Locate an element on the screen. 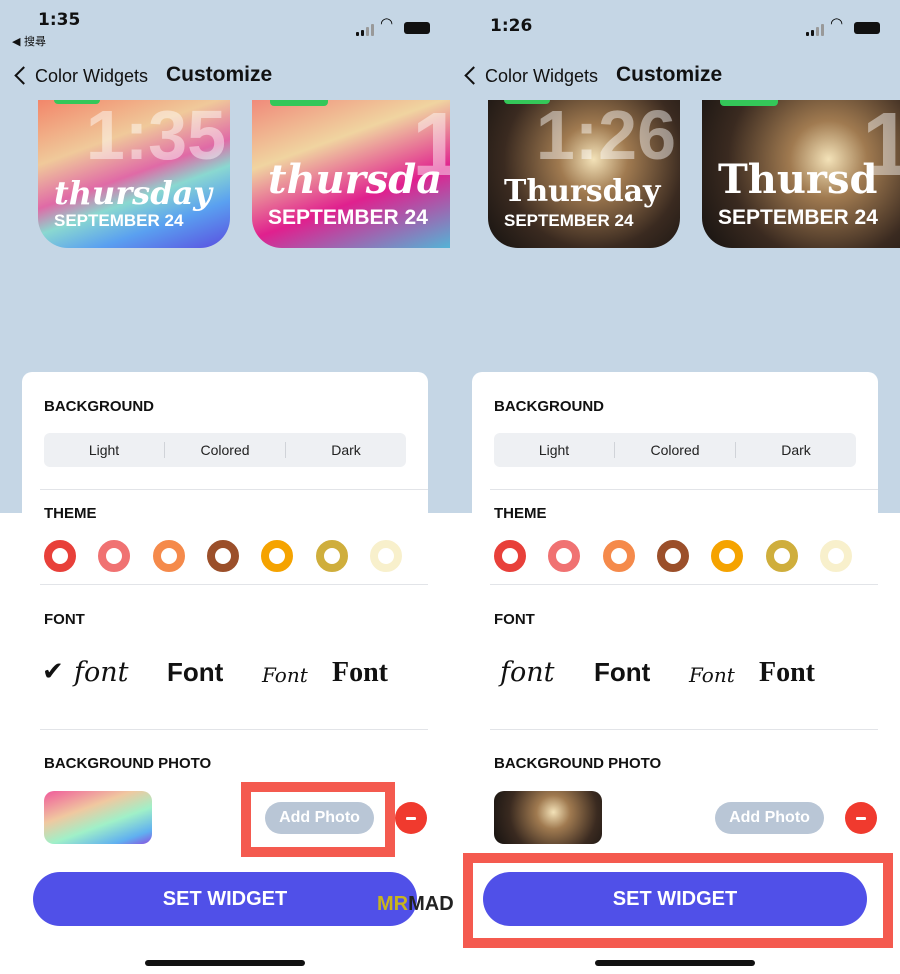 This screenshot has width=900, height=974. back-to-app-link: ◀ 搜尋 is located at coordinates (29, 41).